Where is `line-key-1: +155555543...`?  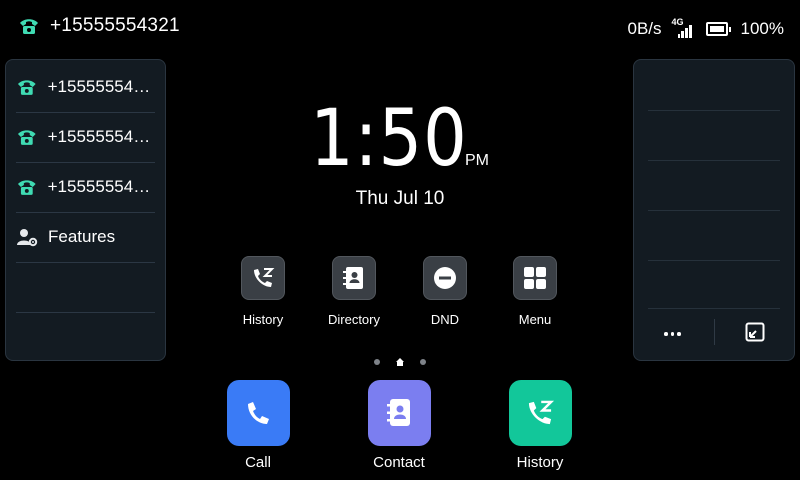 line-key-1: +155555543... is located at coordinates (85, 87).